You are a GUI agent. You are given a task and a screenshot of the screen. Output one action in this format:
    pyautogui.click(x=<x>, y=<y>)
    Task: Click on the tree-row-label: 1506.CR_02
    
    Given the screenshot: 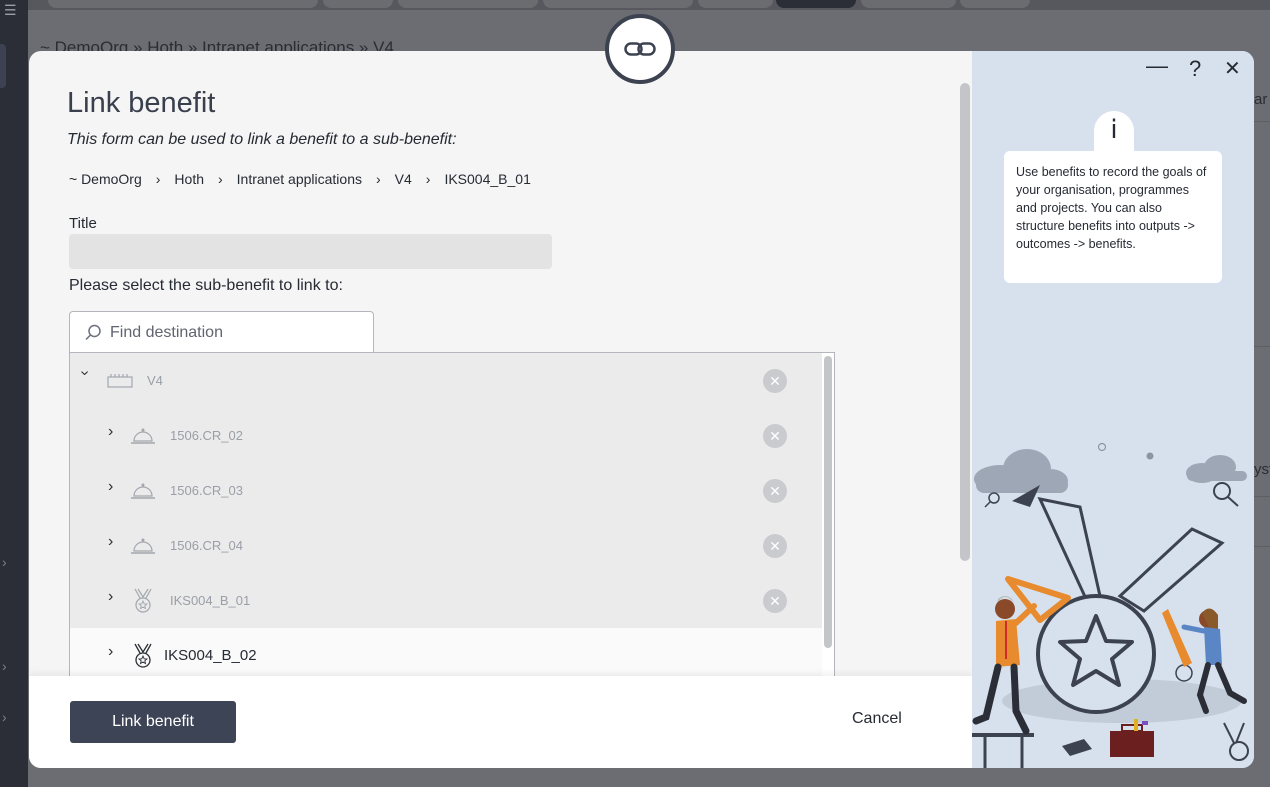 What is the action you would take?
    pyautogui.click(x=206, y=435)
    